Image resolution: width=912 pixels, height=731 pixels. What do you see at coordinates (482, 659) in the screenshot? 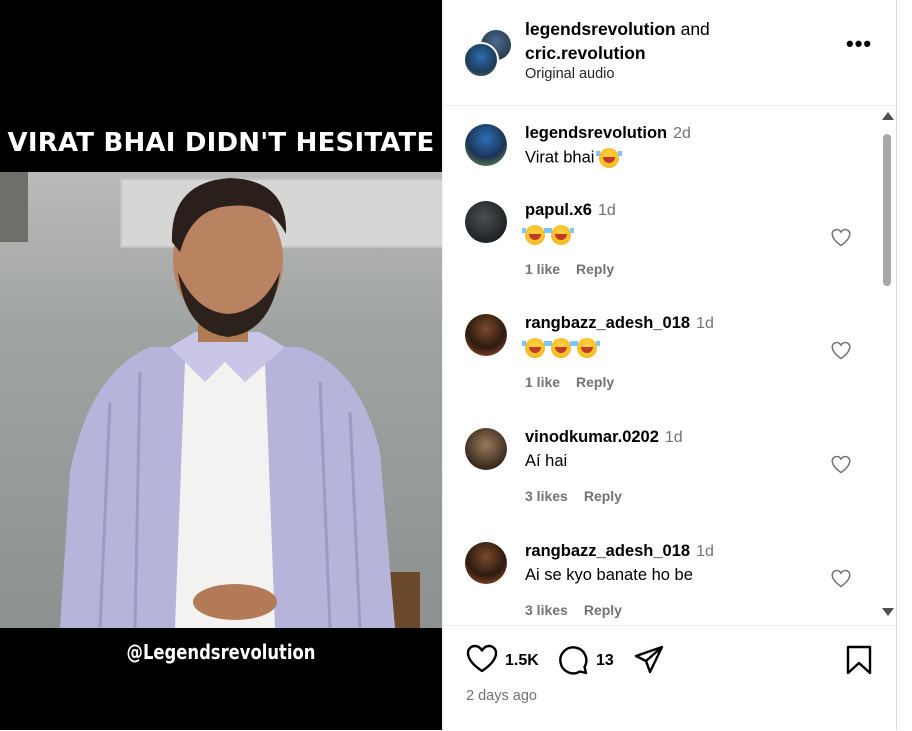
I see `heart-icon` at bounding box center [482, 659].